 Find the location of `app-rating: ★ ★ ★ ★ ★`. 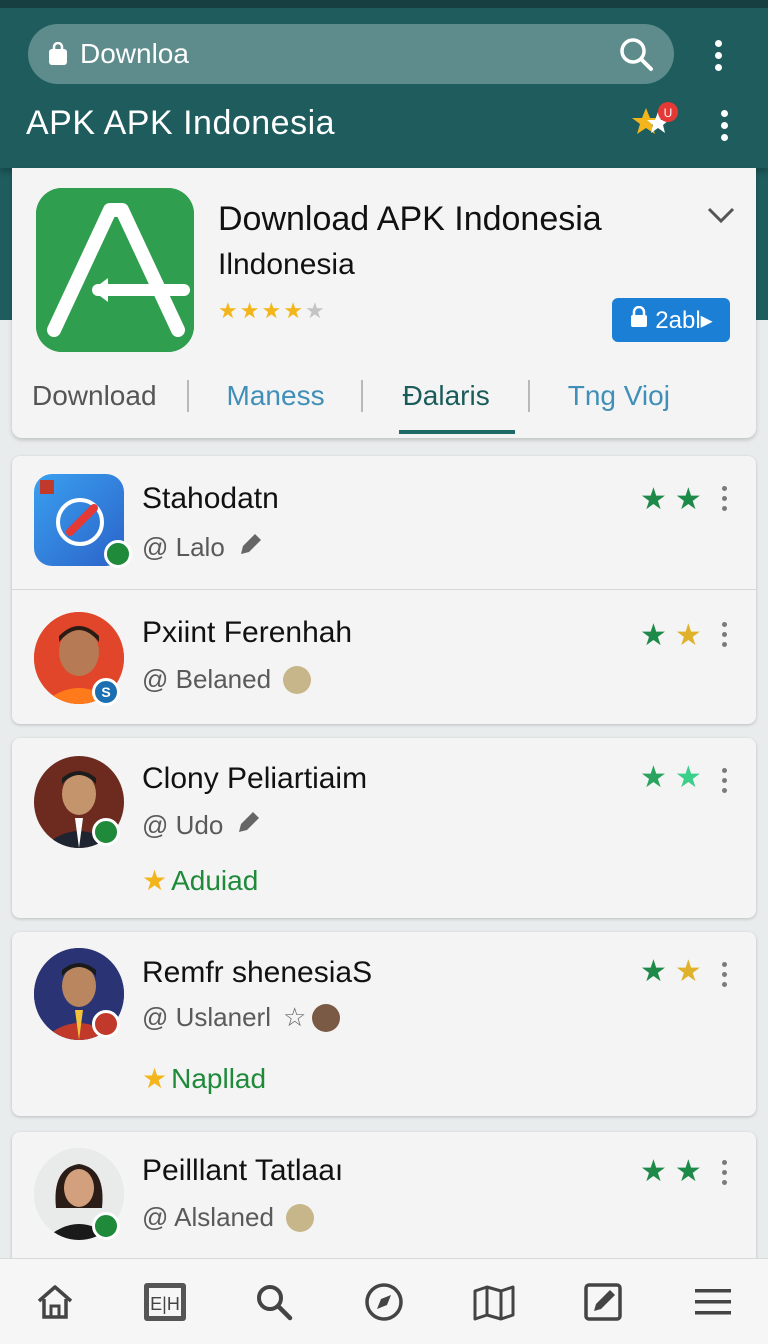

app-rating: ★ ★ ★ ★ ★ is located at coordinates (271, 311).